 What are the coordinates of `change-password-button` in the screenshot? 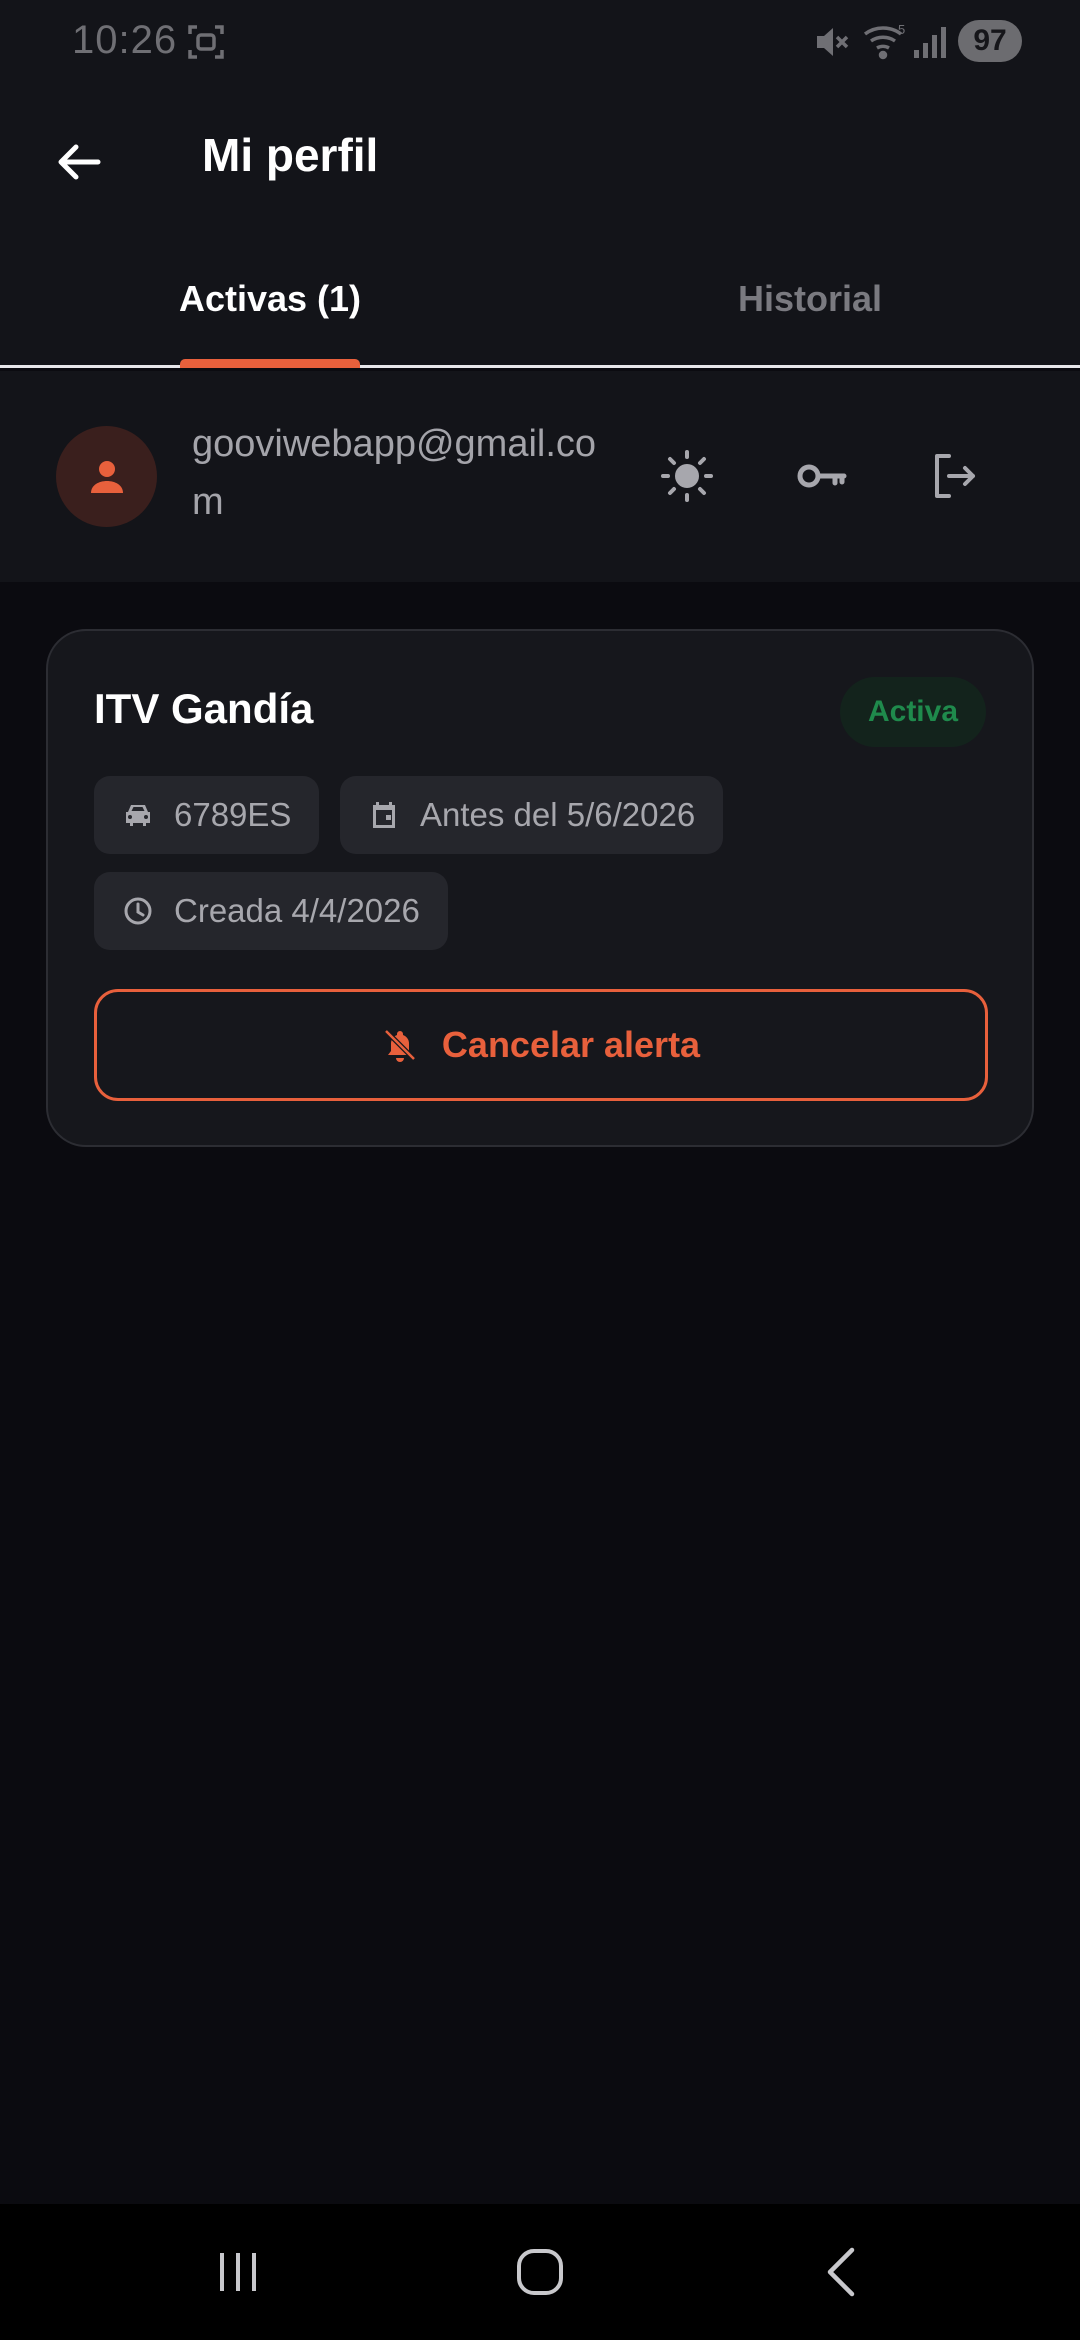 It's located at (821, 476).